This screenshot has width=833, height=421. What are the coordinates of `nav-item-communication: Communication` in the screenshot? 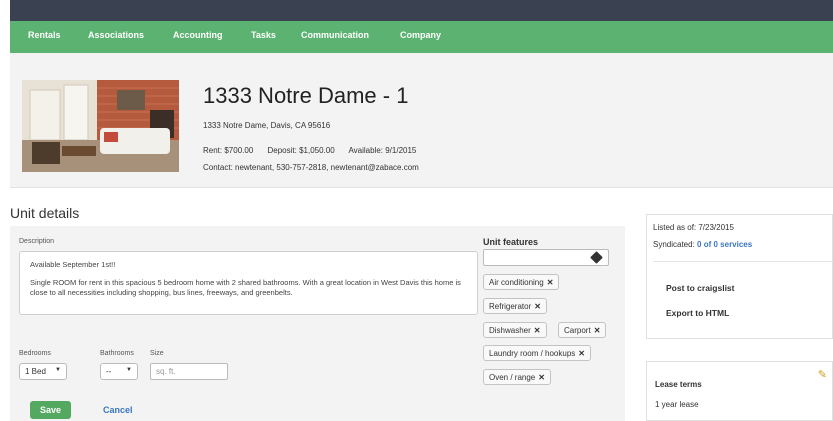 It's located at (335, 35).